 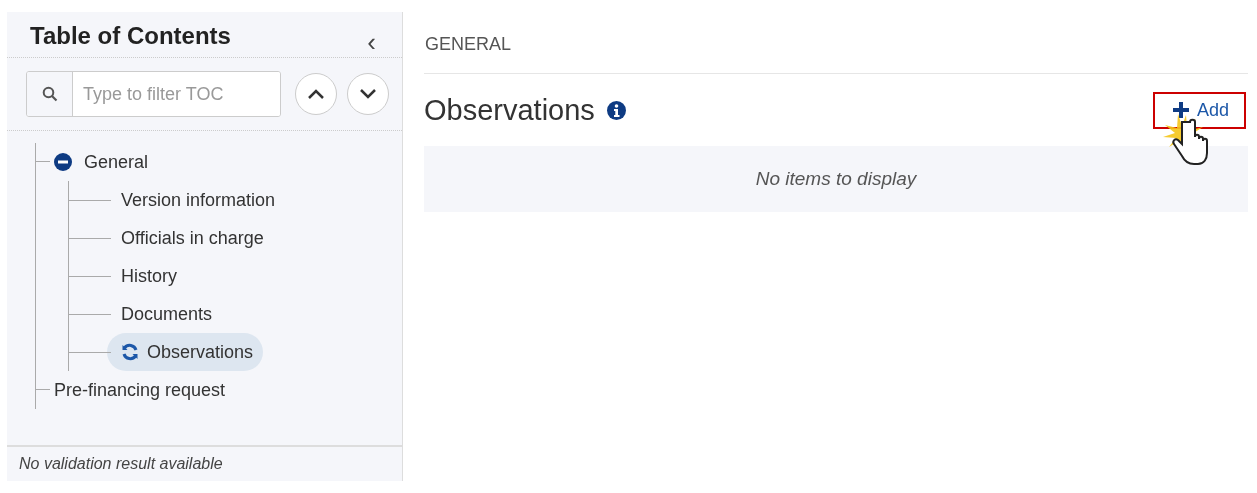 I want to click on search-icon, so click(x=49, y=94).